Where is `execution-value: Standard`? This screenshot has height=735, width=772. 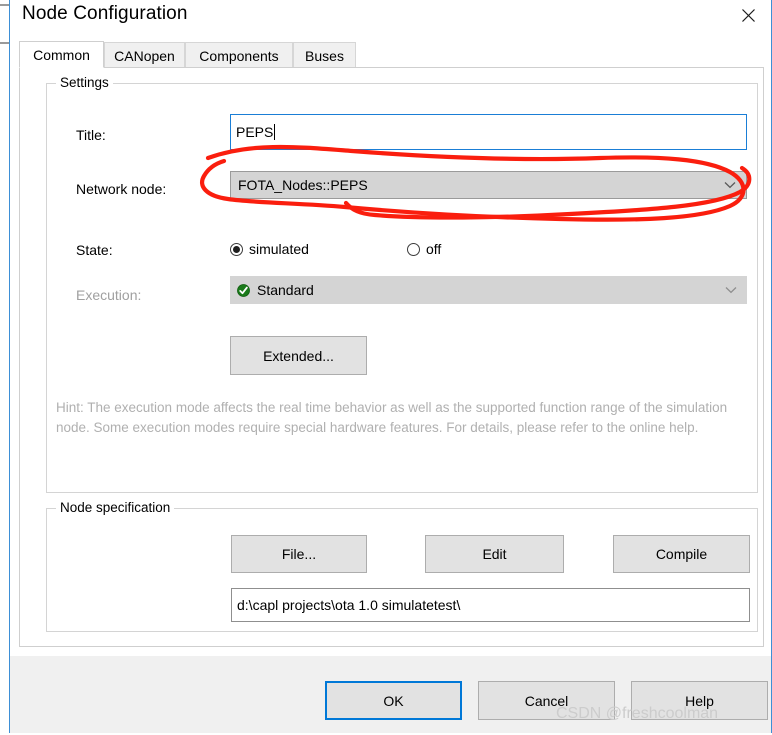
execution-value: Standard is located at coordinates (285, 290).